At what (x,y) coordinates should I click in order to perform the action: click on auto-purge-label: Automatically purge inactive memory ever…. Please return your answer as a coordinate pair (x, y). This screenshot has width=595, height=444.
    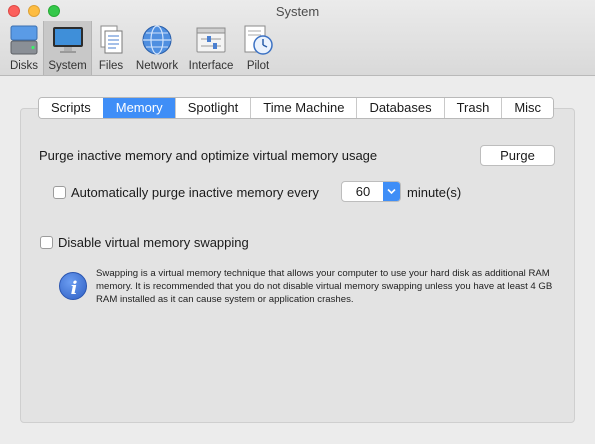
    Looking at the image, I should click on (195, 192).